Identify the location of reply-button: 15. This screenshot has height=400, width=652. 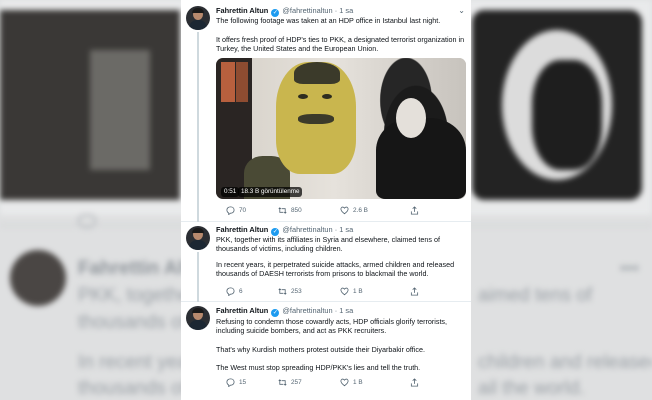
(236, 382).